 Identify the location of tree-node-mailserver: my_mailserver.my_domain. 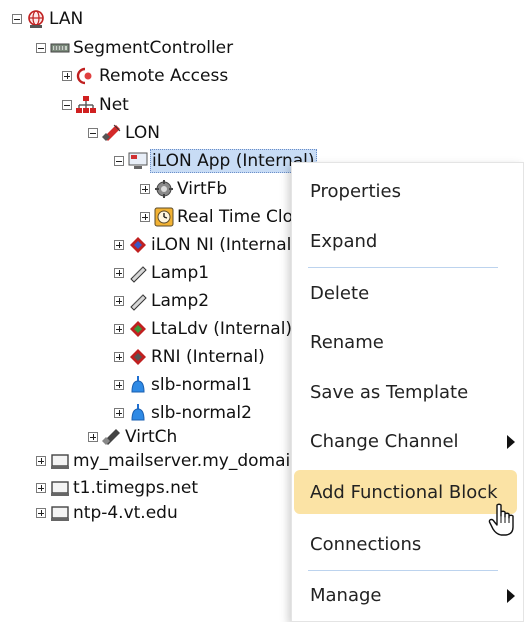
(169, 461).